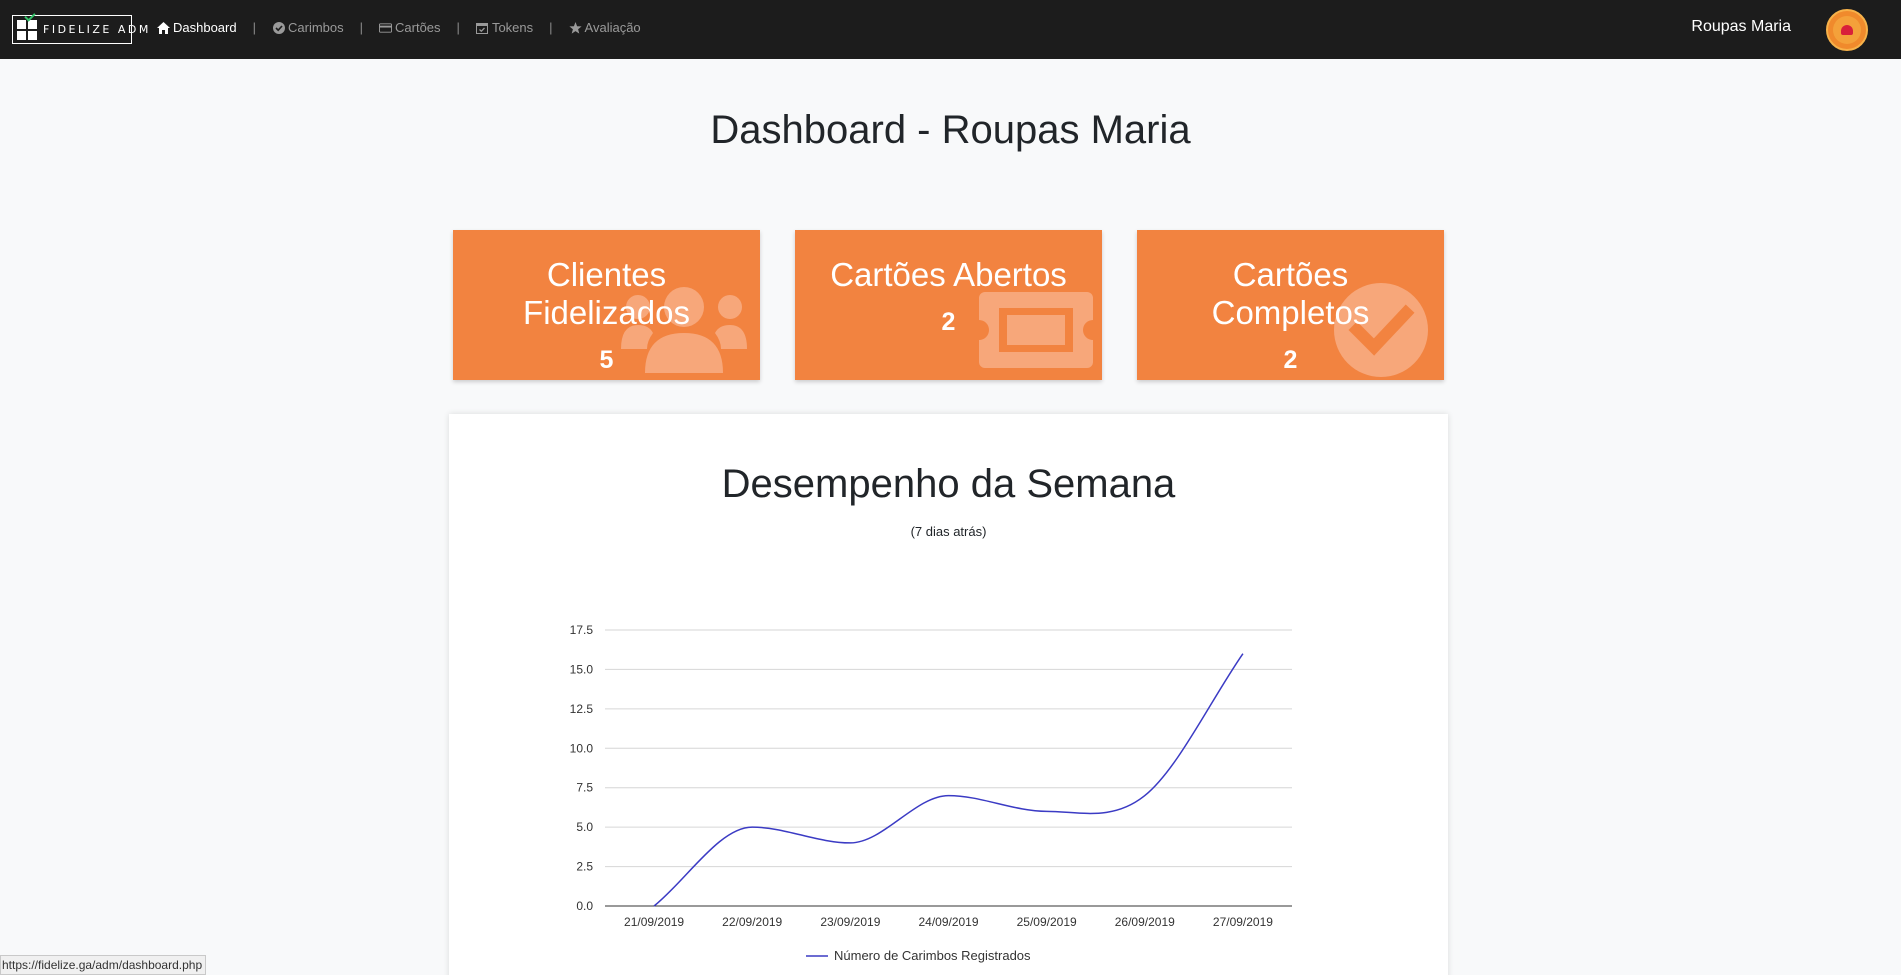 This screenshot has width=1901, height=975. I want to click on brand-text: FIDELIZE ADM, so click(97, 29).